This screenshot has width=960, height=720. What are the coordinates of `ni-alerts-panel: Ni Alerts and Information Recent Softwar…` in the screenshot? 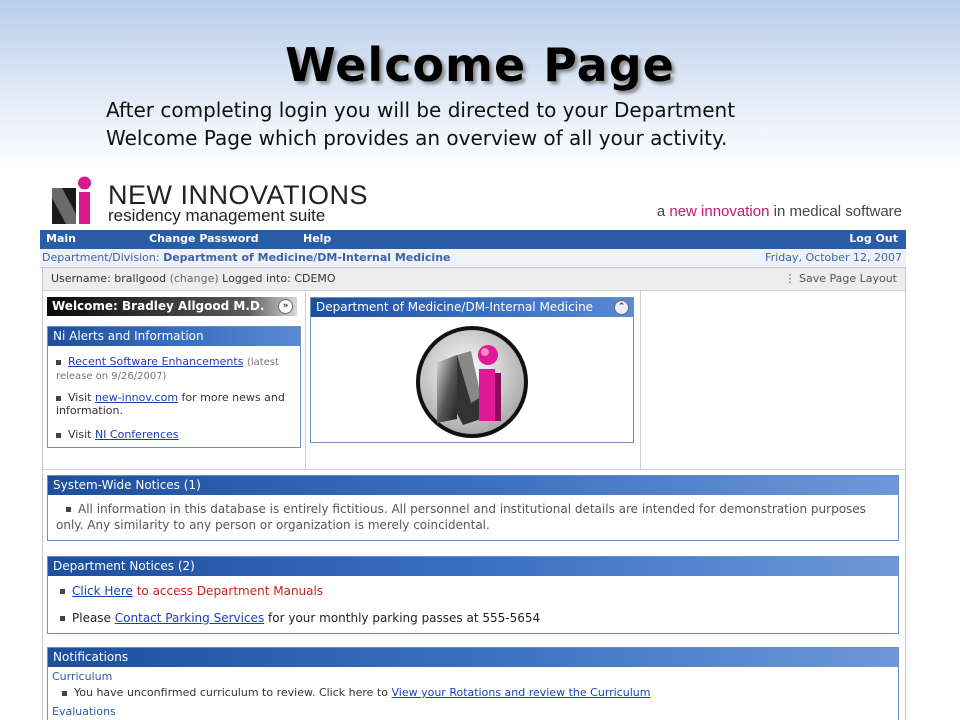 It's located at (174, 387).